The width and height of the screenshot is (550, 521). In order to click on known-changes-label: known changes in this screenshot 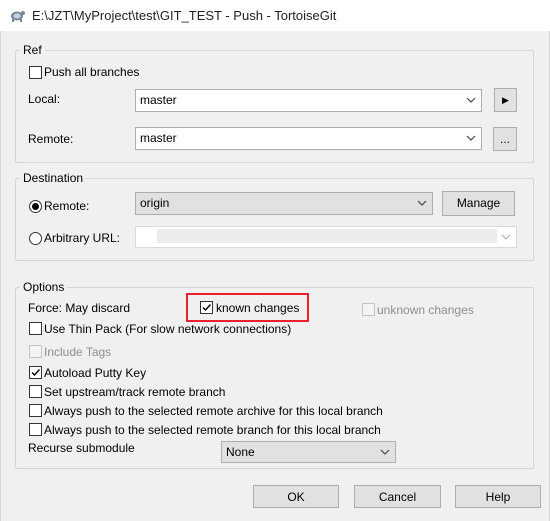, I will do `click(257, 308)`.